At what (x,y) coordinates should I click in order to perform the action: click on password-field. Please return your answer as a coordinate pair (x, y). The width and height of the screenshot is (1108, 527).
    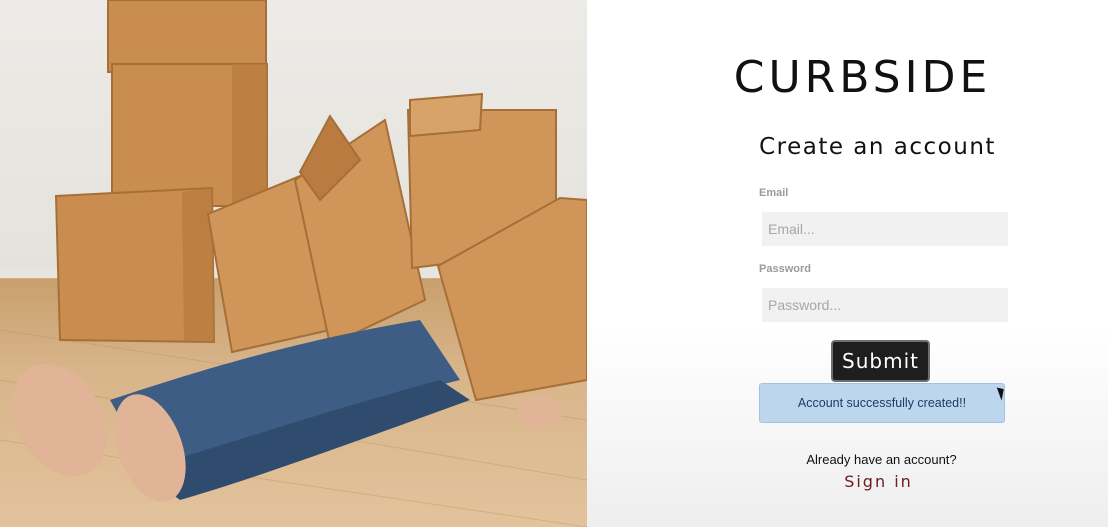
    Looking at the image, I should click on (885, 305).